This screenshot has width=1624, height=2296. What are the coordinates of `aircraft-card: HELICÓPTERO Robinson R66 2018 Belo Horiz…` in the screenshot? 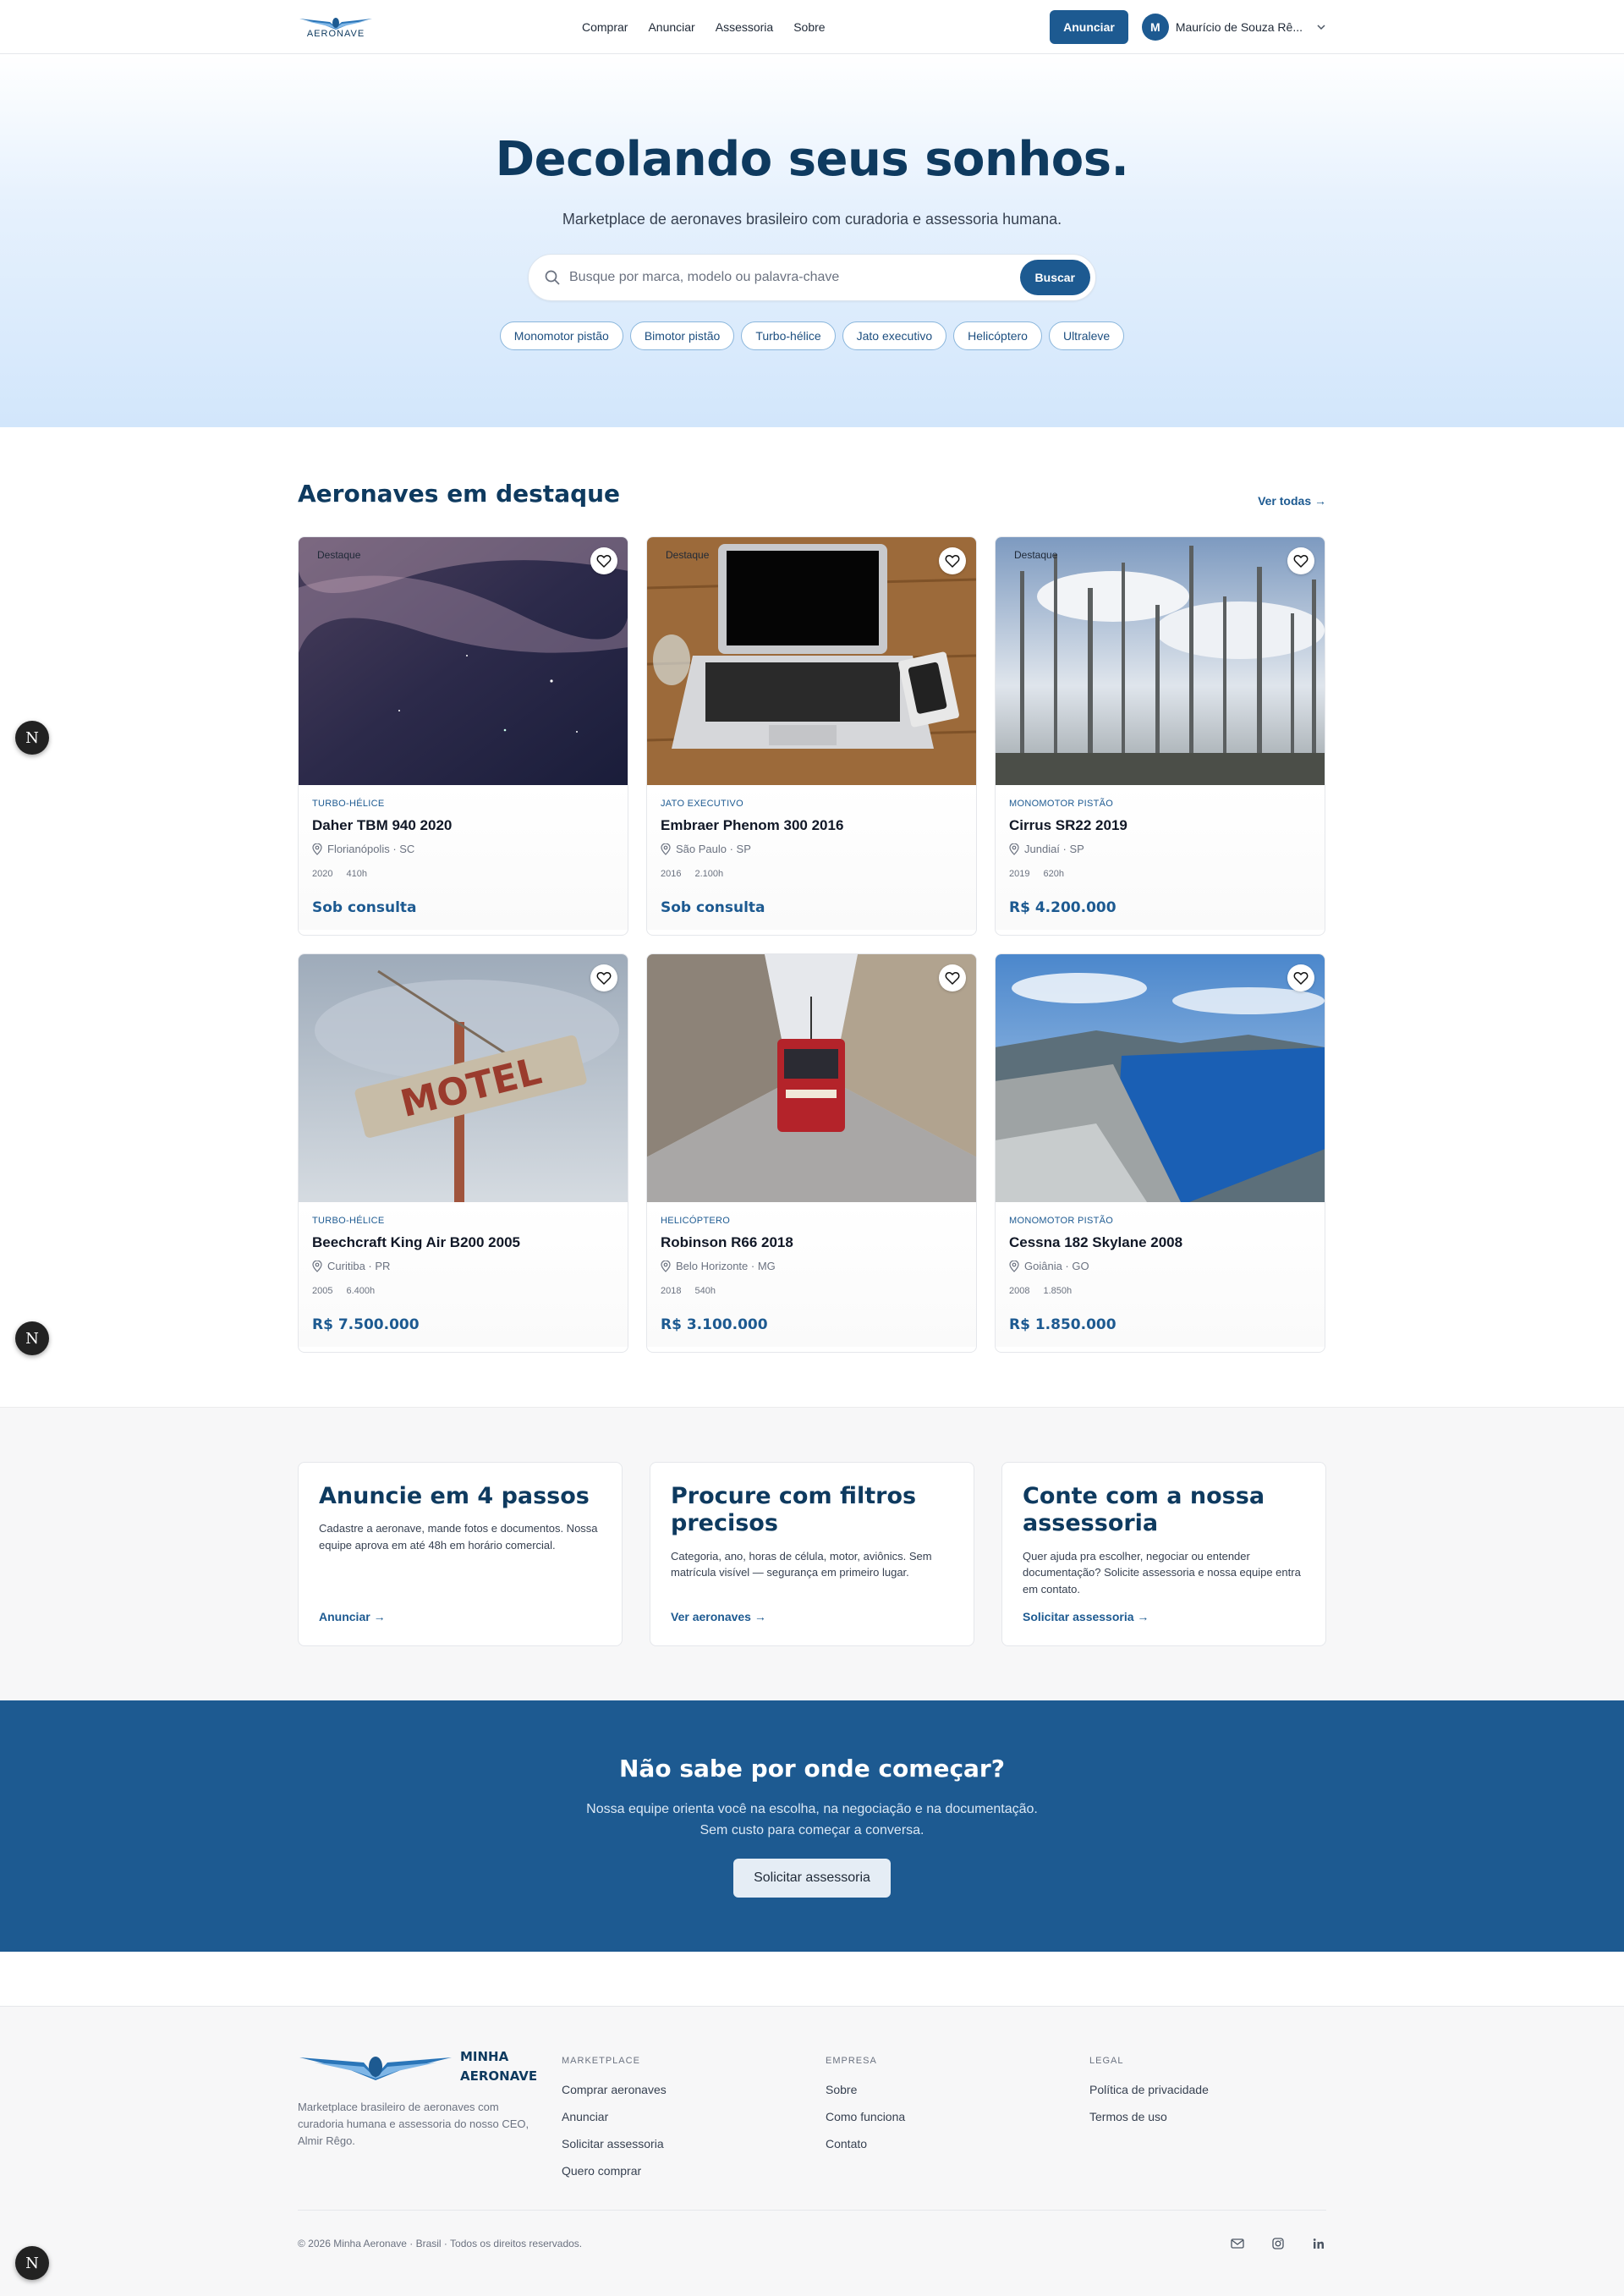 It's located at (811, 1153).